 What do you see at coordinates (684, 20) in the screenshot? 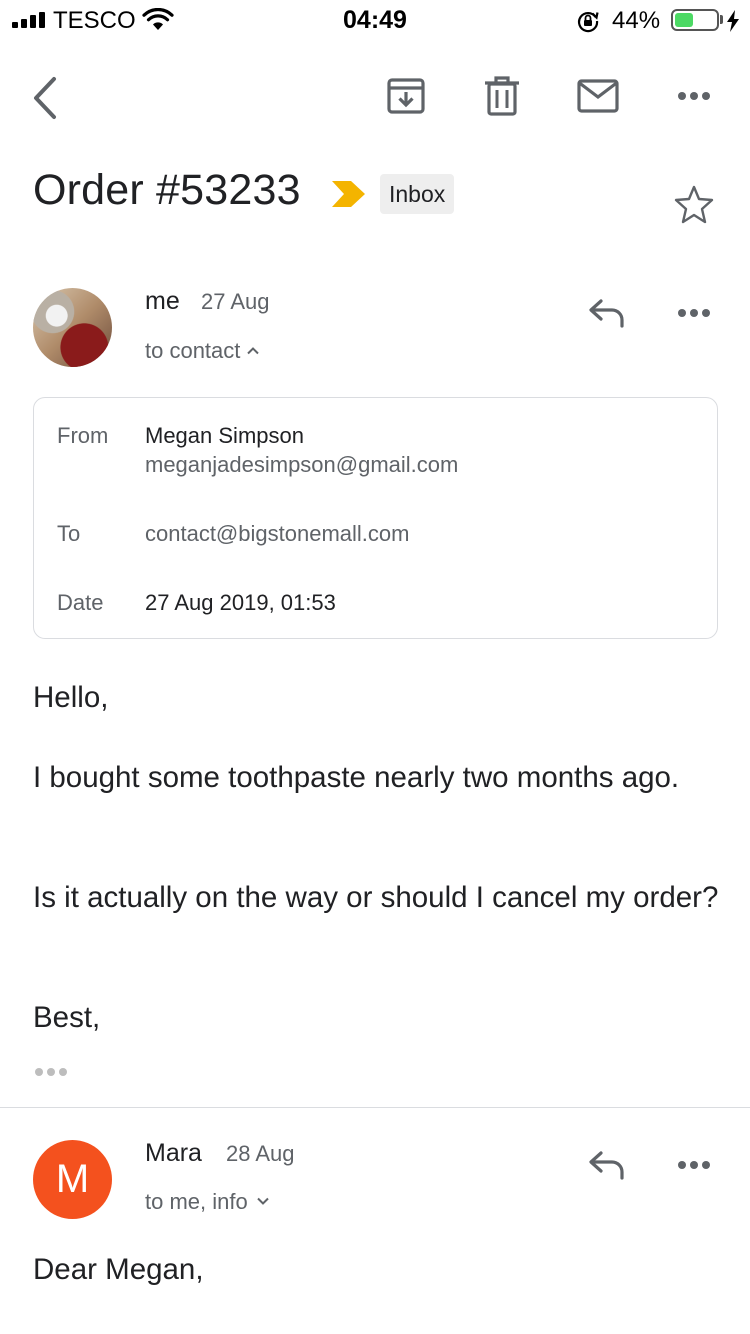
I see `battery-level-fill` at bounding box center [684, 20].